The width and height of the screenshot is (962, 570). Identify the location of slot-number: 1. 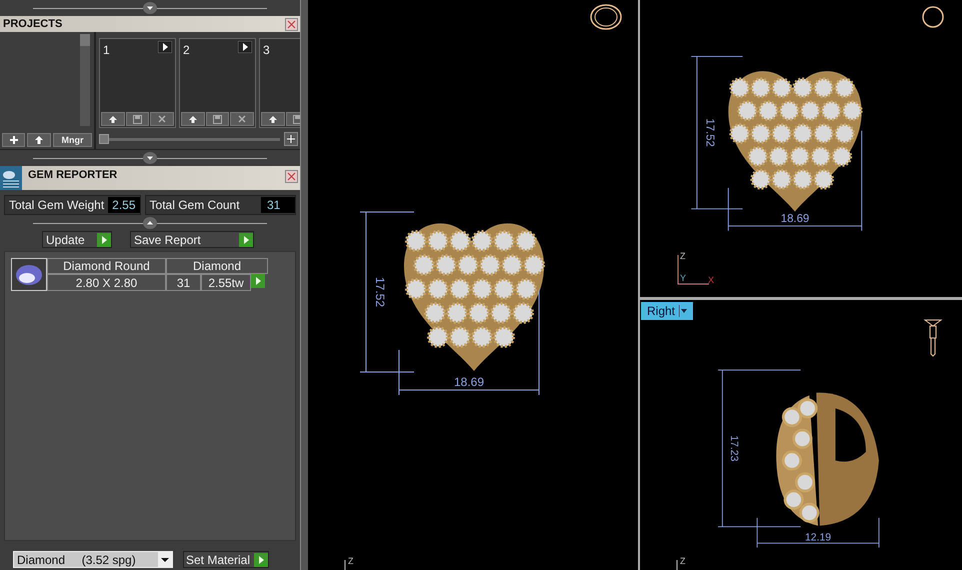
(106, 50).